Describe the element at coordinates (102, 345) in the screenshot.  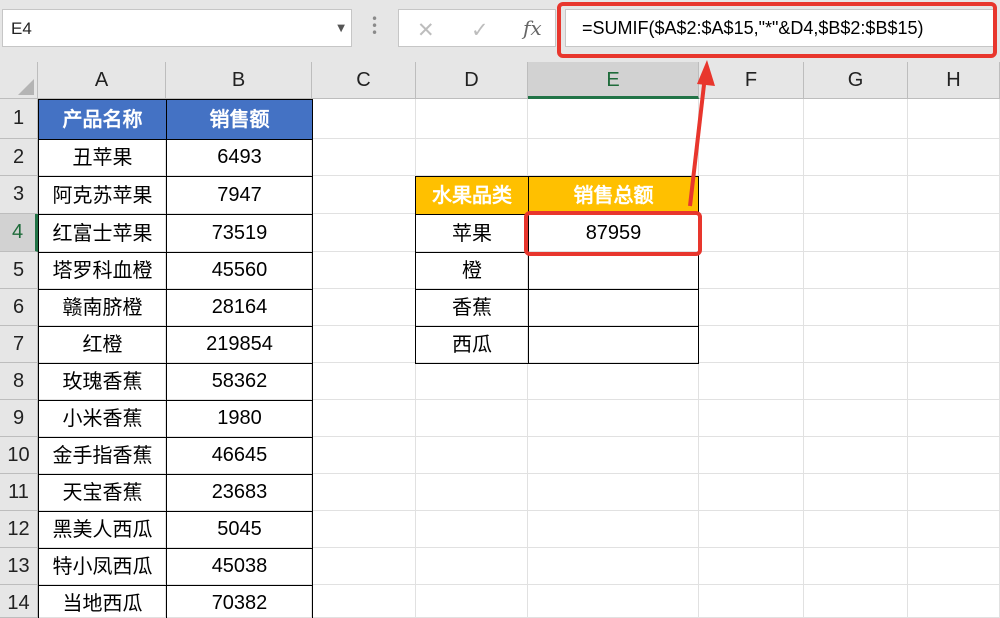
I see `product-name-cell: 红橙` at that location.